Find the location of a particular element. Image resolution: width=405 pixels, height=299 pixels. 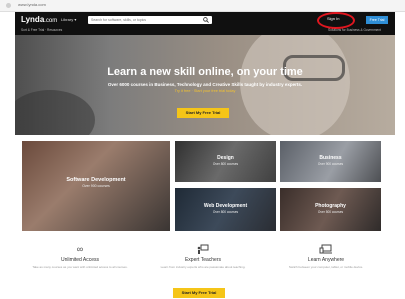

hero-photo-shoulder is located at coordinates (55, 112).